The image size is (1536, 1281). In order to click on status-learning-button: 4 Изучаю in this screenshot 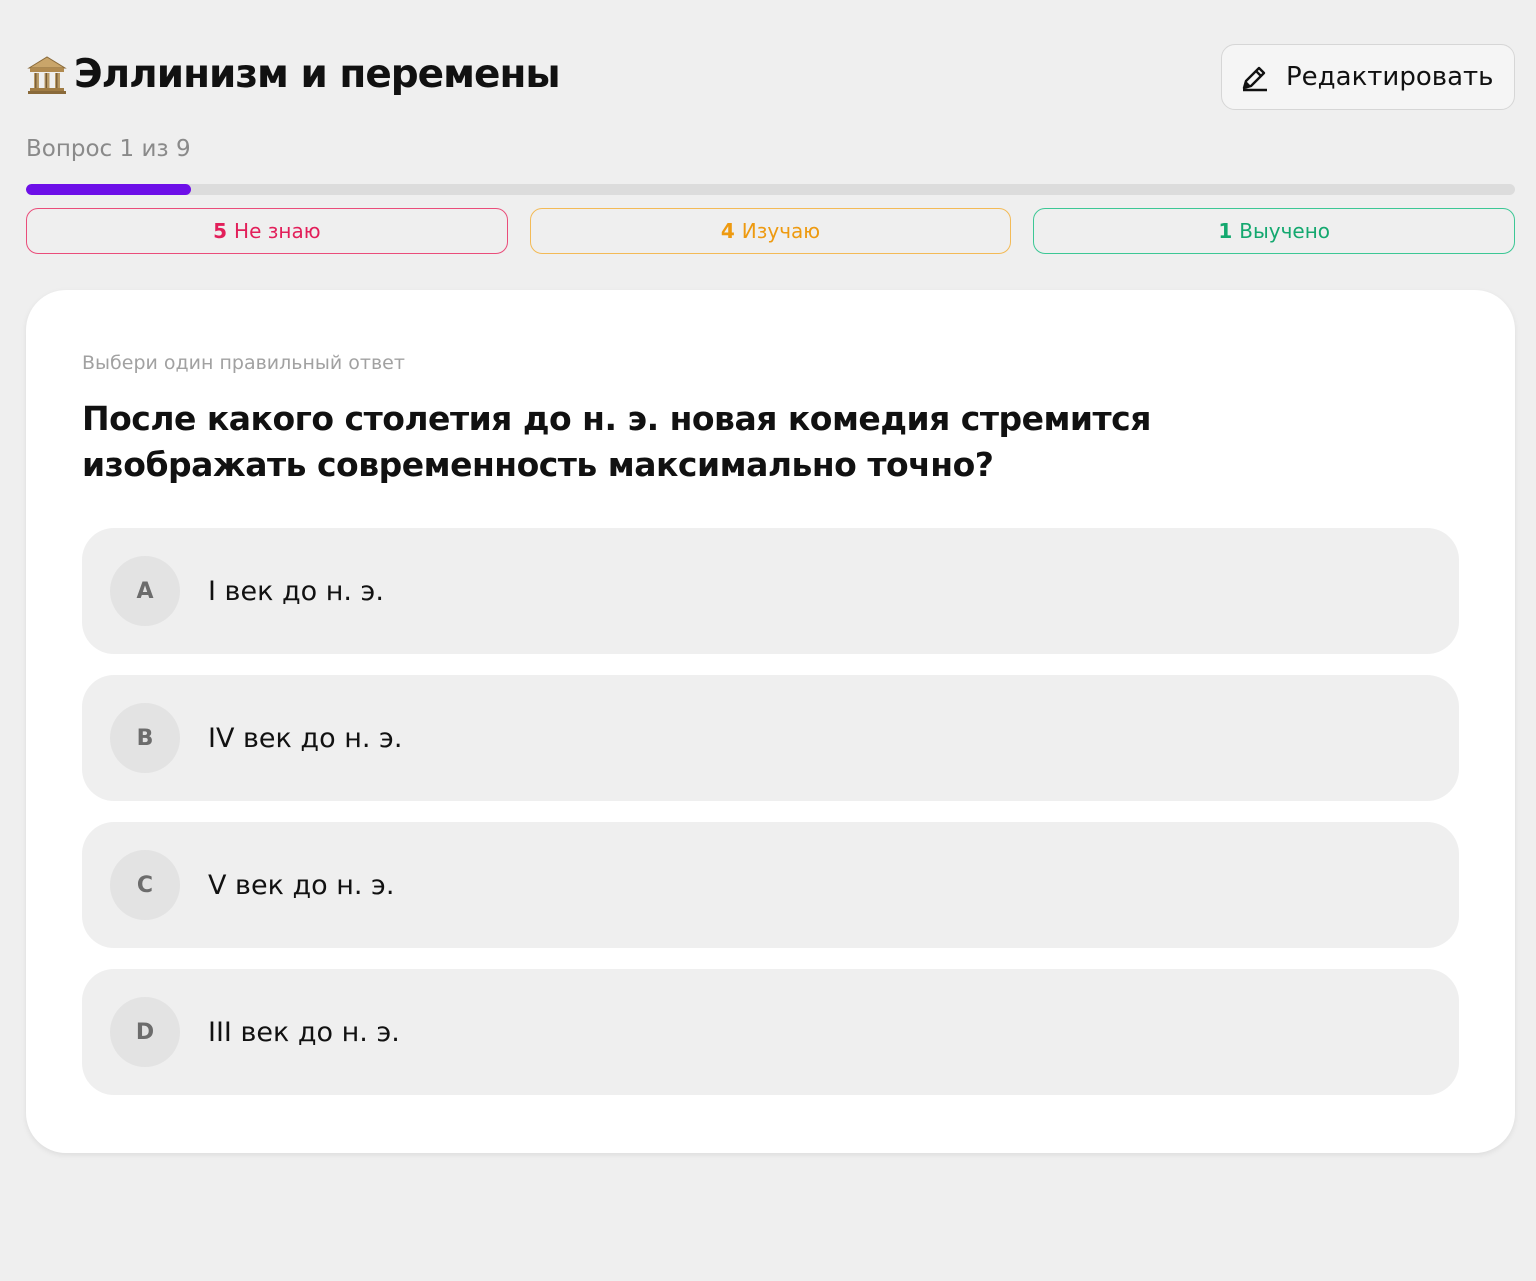, I will do `click(770, 231)`.